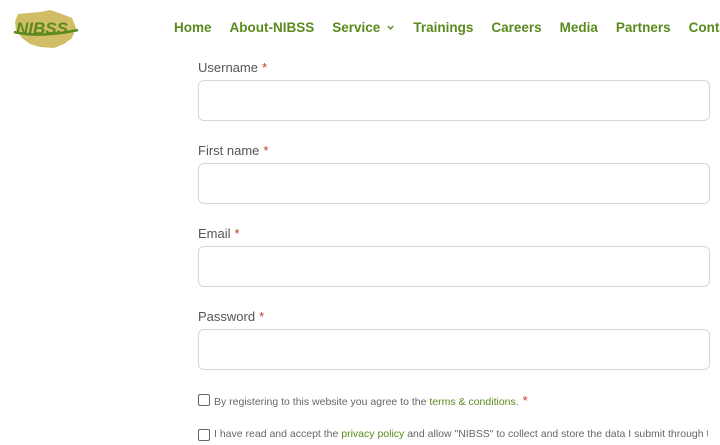  I want to click on nav-media: Media, so click(579, 27).